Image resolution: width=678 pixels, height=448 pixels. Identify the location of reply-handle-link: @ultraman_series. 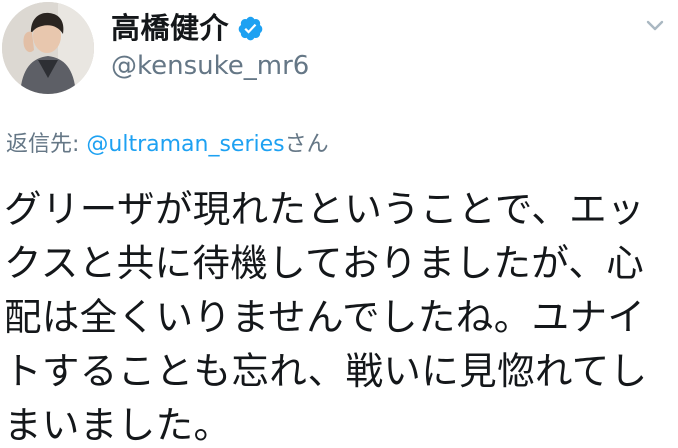
(185, 144).